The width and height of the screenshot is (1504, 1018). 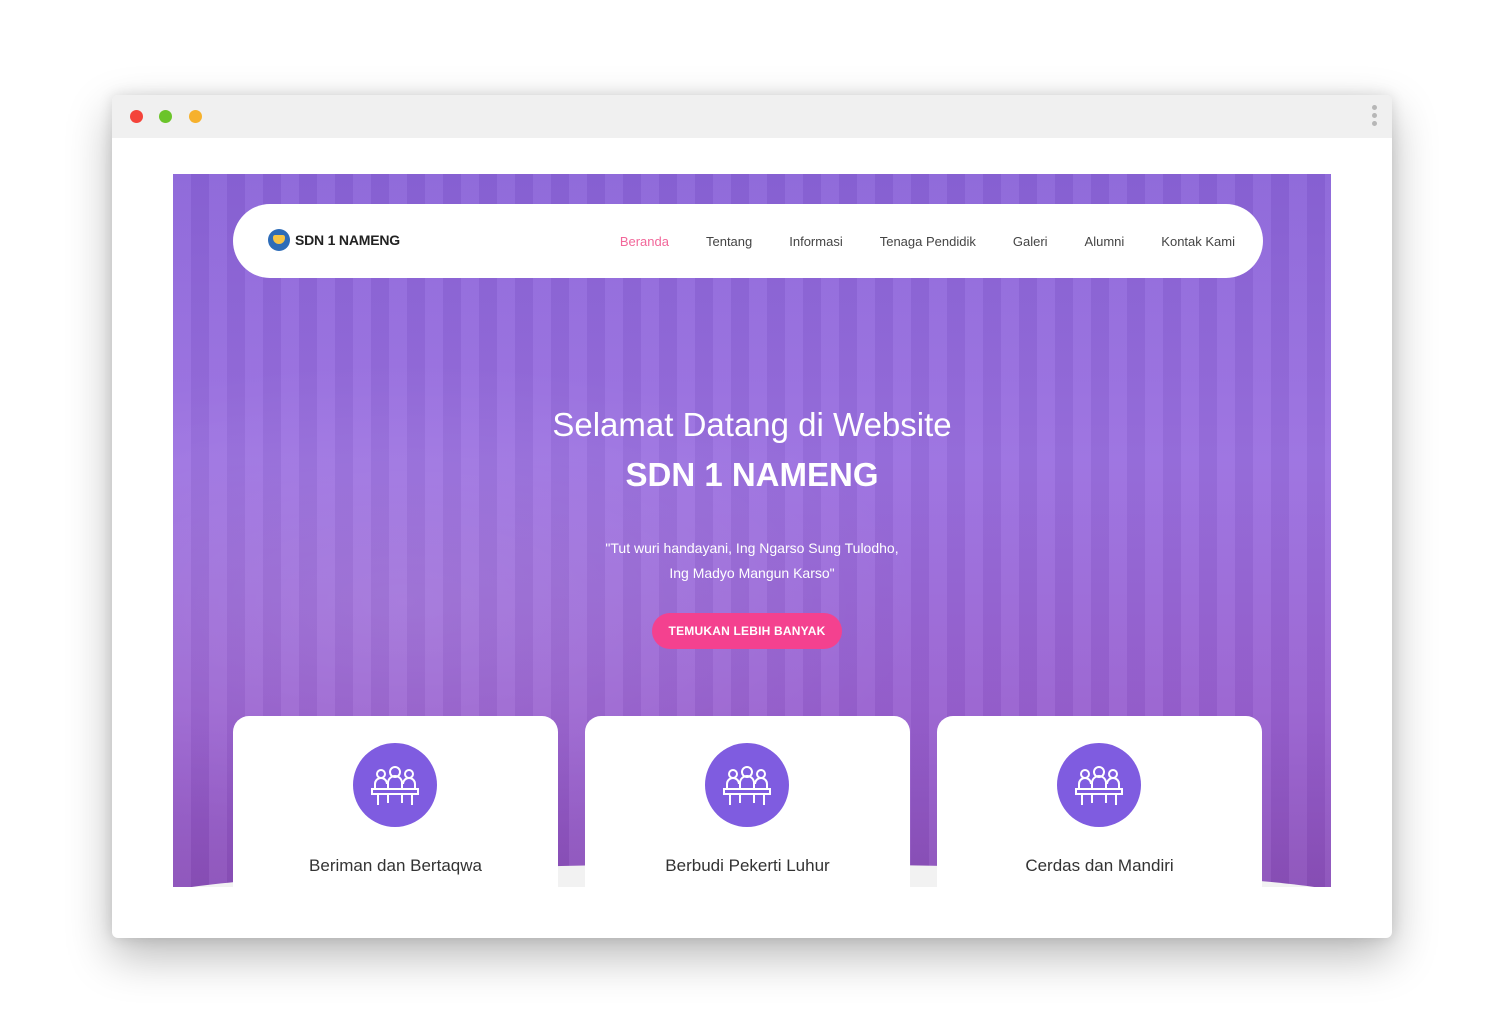 What do you see at coordinates (395, 865) in the screenshot?
I see `feature-card-title: Beriman dan Bertaqwa` at bounding box center [395, 865].